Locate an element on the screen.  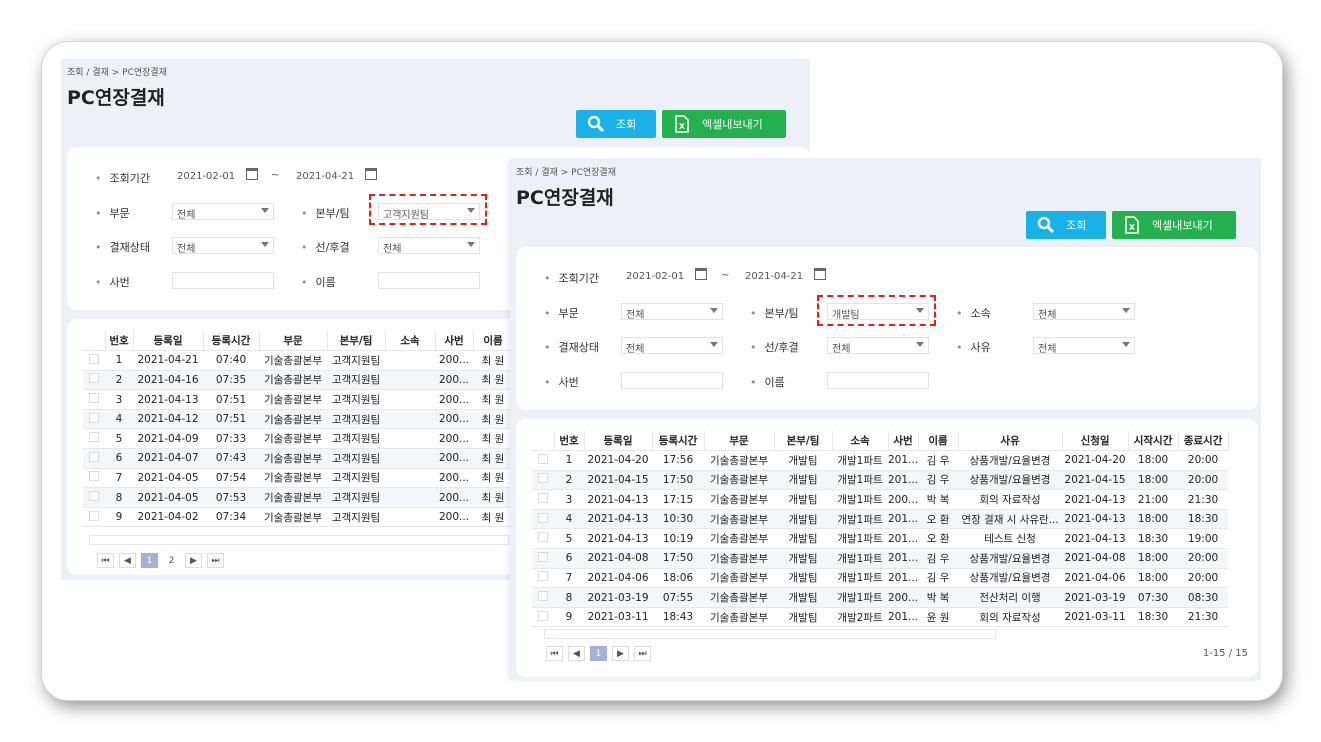
table-row: 8 2021-04-05 07:53 기술총괄본부 고객지원팀 200... 최 원 is located at coordinates (298, 497).